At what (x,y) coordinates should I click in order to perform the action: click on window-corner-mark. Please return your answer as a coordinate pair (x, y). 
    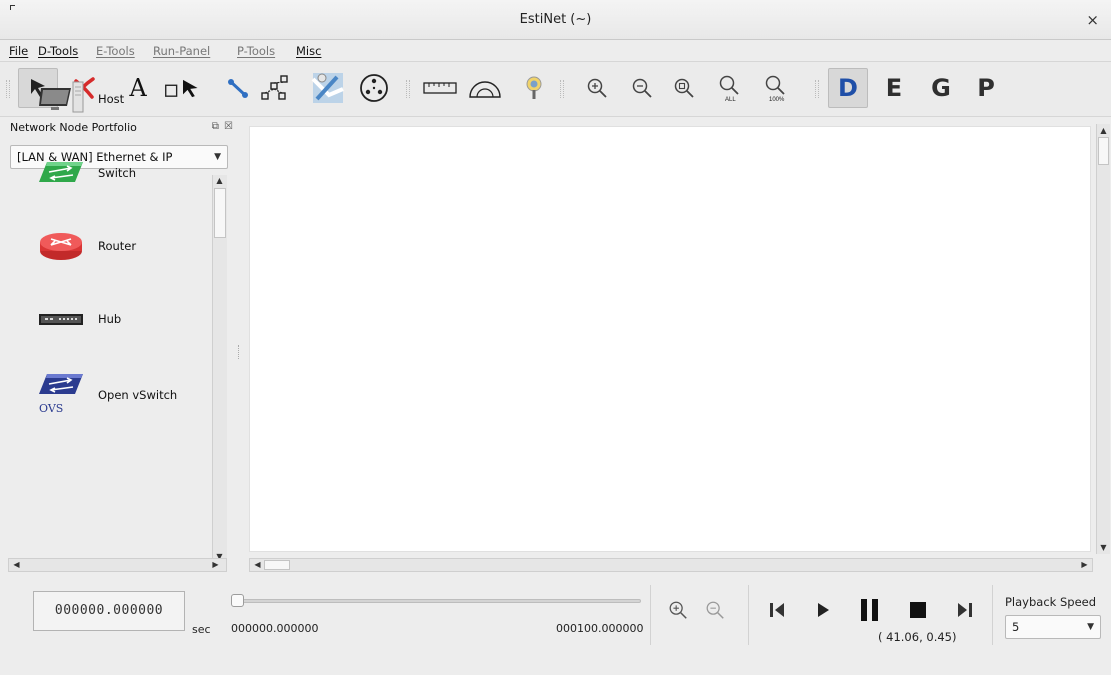
    Looking at the image, I should click on (12, 7).